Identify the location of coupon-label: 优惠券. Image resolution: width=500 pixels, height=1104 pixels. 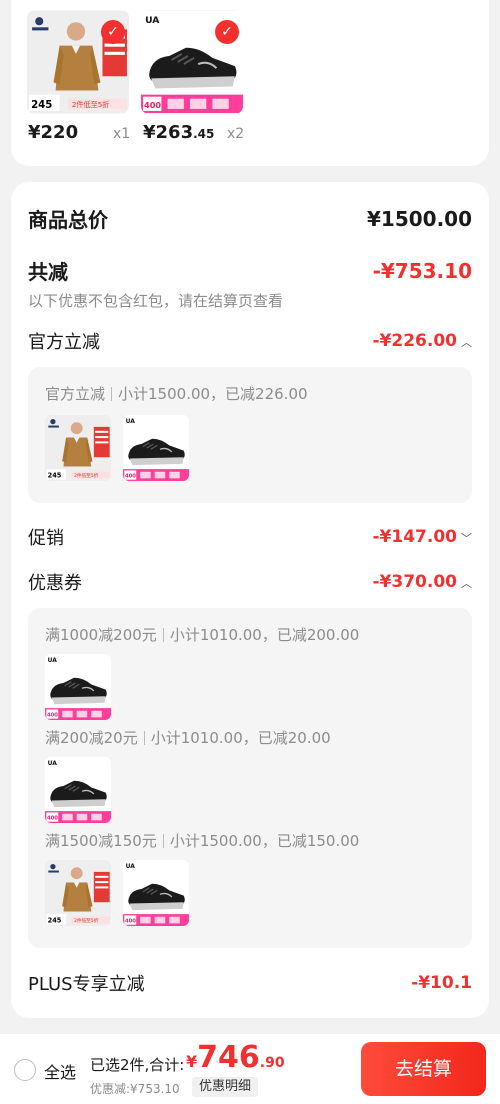
(55, 583).